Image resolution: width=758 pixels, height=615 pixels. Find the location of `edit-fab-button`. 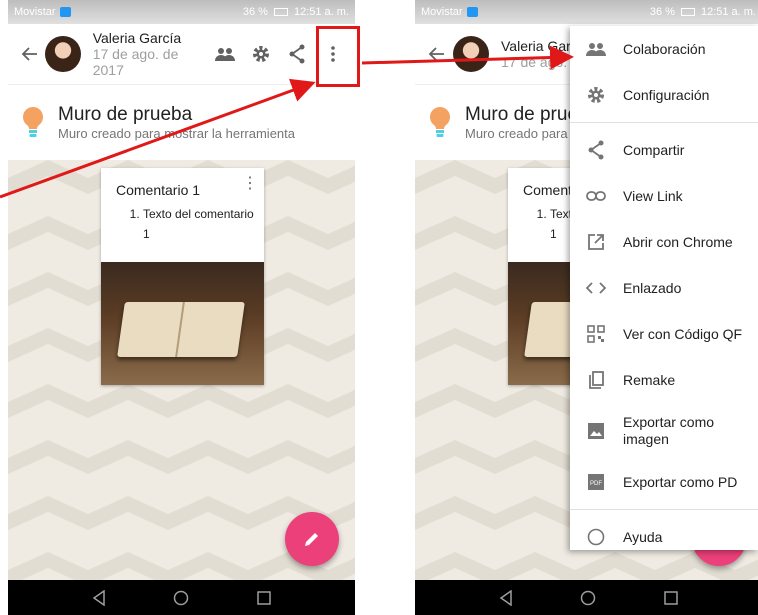

edit-fab-button is located at coordinates (312, 539).